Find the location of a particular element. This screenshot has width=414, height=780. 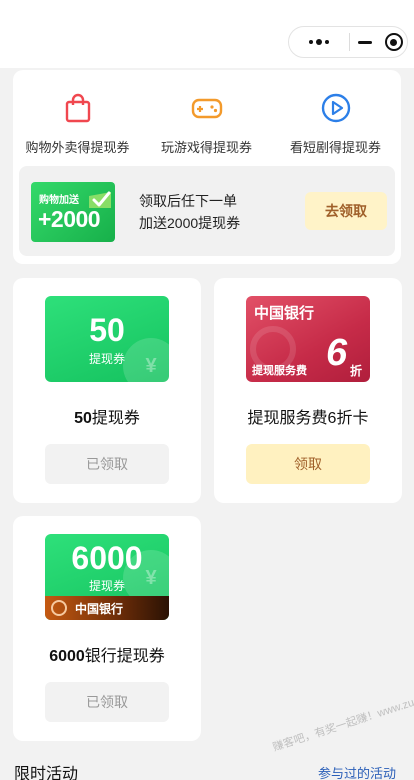

section-title: 限时活动 is located at coordinates (46, 773).